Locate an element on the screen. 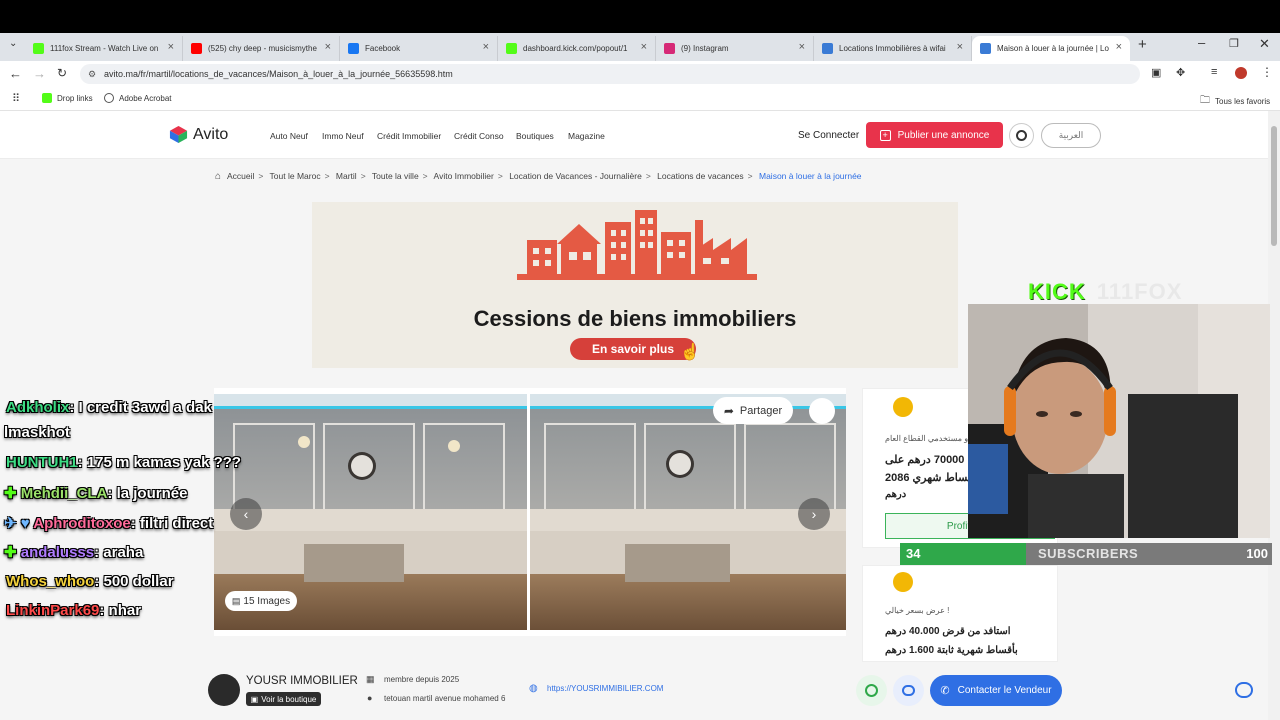 The width and height of the screenshot is (1280, 720). seller-name: YOUSR IMMOBILIER is located at coordinates (302, 681).